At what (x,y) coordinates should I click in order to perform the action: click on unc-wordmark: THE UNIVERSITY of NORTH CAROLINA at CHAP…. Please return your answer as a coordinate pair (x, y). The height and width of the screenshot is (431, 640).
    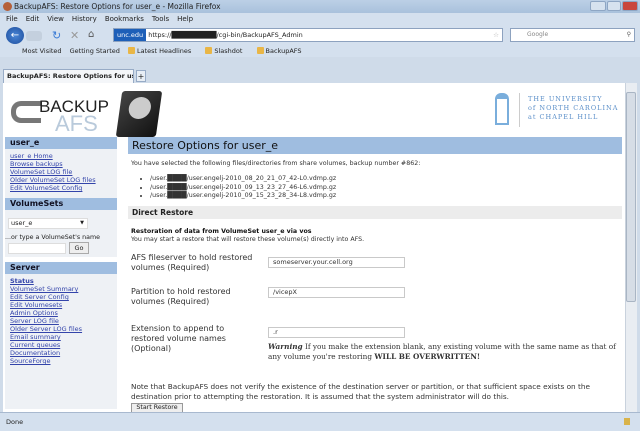
    Looking at the image, I should click on (573, 108).